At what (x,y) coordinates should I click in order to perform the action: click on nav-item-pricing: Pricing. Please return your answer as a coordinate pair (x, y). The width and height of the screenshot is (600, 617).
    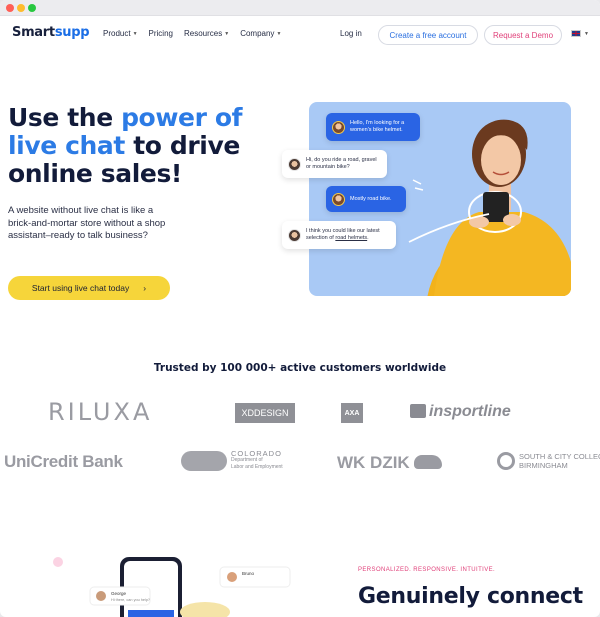
    Looking at the image, I should click on (161, 33).